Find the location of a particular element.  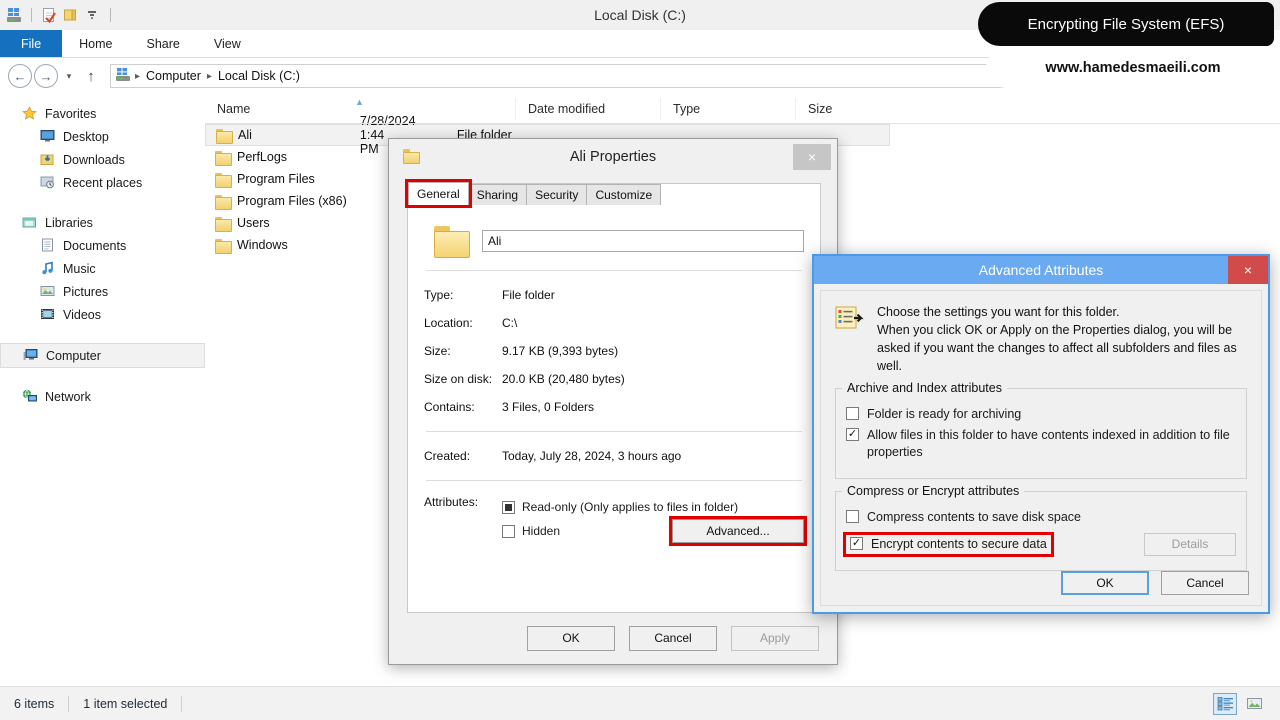

sidebar-item-videos: Videos is located at coordinates (102, 314).